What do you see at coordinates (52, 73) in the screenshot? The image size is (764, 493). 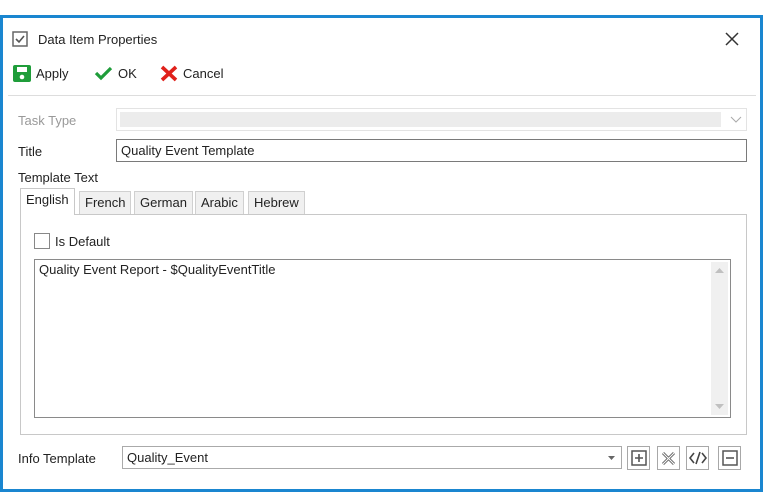 I see `apply-label: Apply` at bounding box center [52, 73].